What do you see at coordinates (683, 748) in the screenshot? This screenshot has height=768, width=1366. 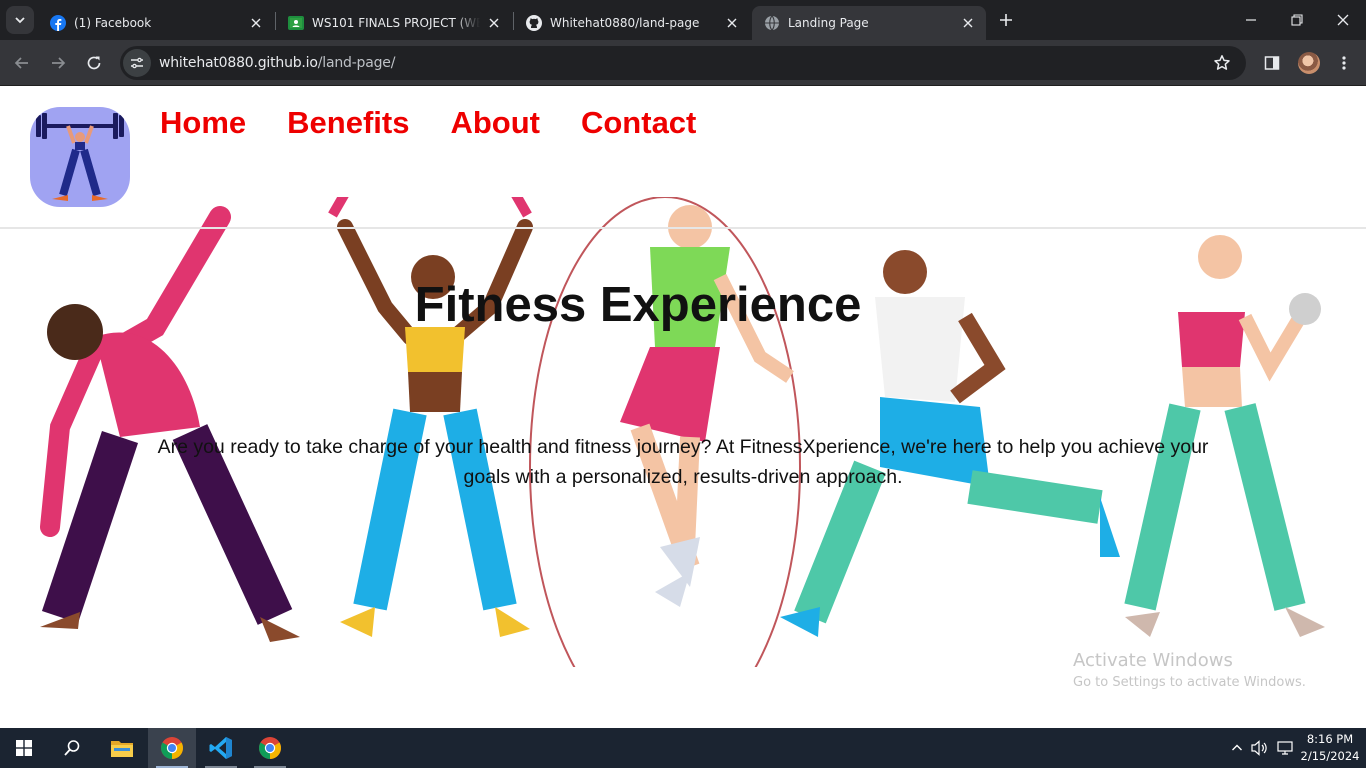 I see `windows-taskbar: 8:16 PM 2/15/2024` at bounding box center [683, 748].